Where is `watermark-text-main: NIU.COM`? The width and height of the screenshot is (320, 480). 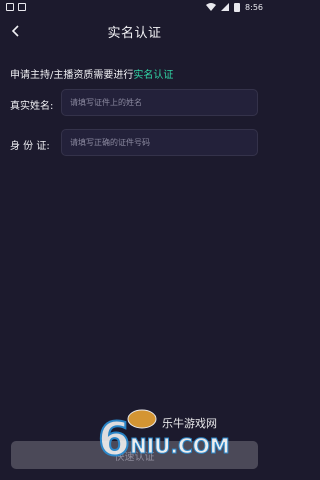 watermark-text-main: NIU.COM is located at coordinates (180, 446).